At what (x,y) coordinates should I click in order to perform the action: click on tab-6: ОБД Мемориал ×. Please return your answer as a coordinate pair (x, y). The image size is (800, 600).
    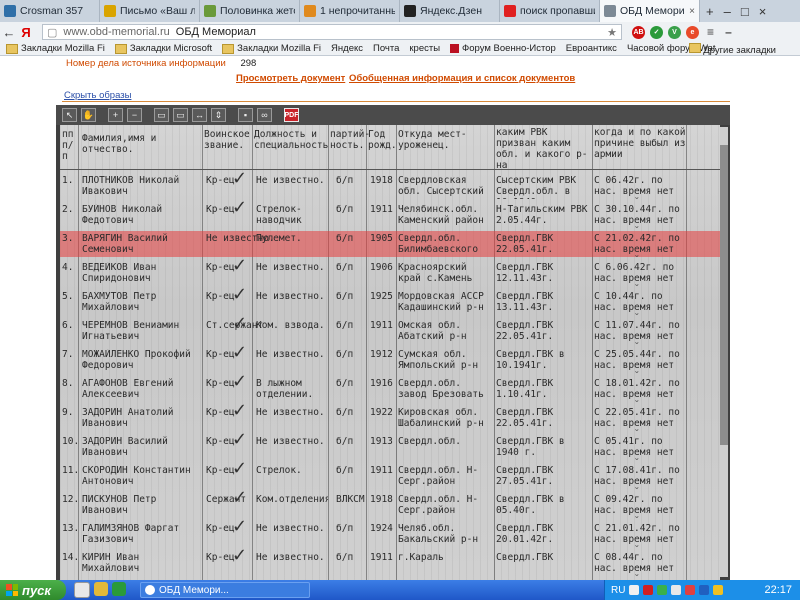
    Looking at the image, I should click on (650, 11).